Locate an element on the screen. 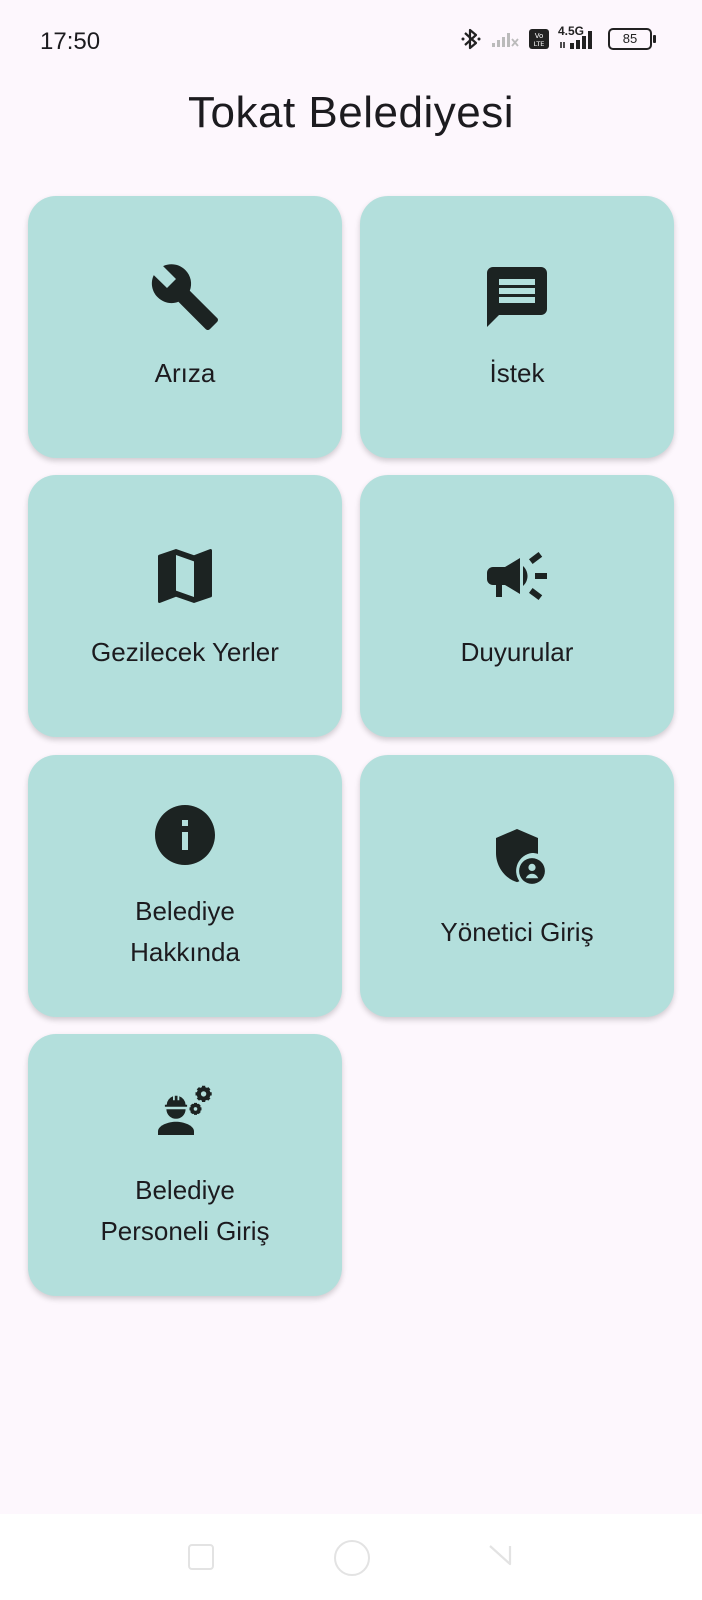  svg-text: LTE is located at coordinates (539, 44).